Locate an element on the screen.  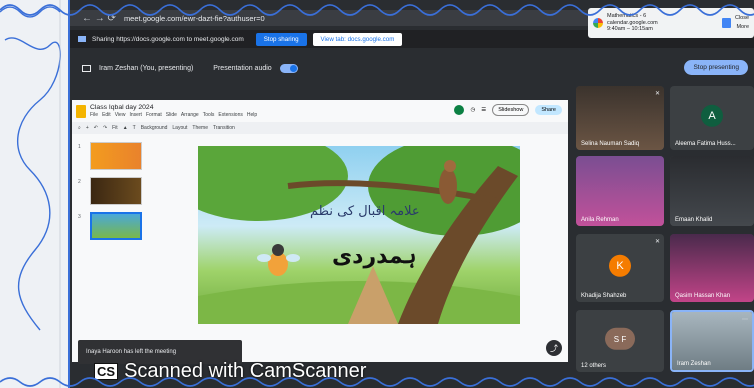
stop-presenting-button: Stop presenting is located at coordinates (716, 67).